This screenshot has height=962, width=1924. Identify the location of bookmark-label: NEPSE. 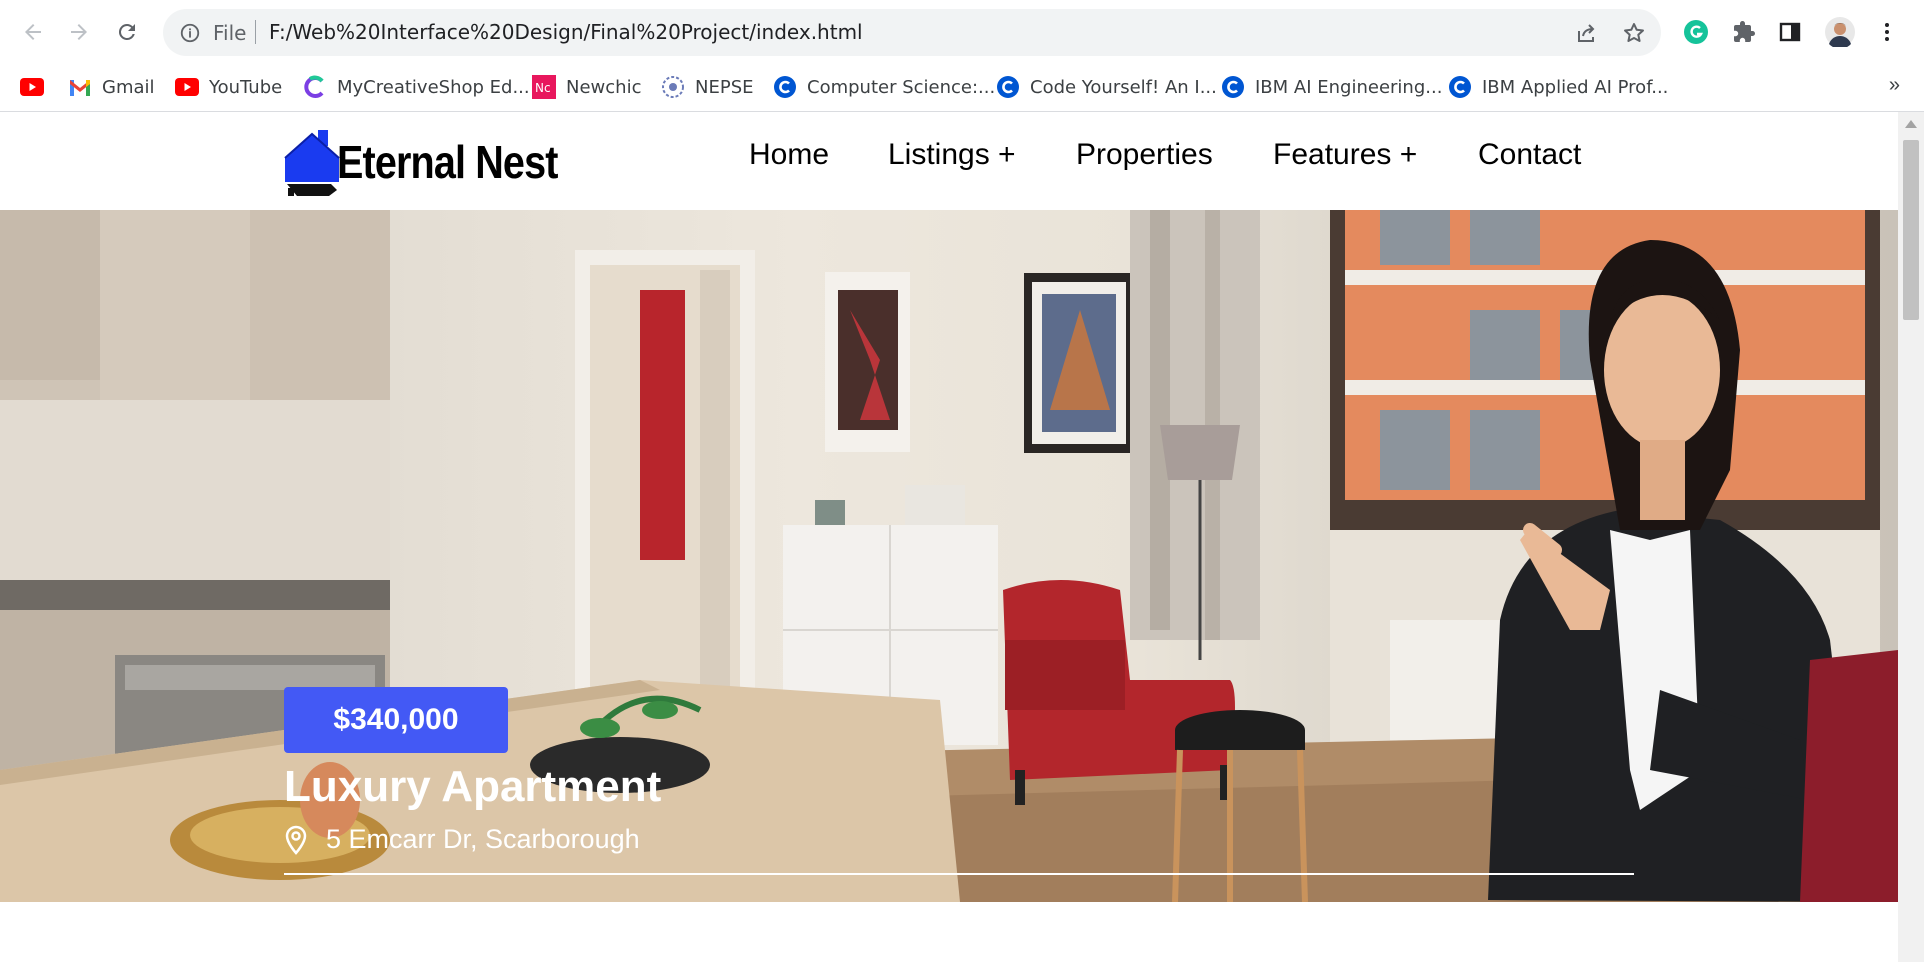
(724, 87).